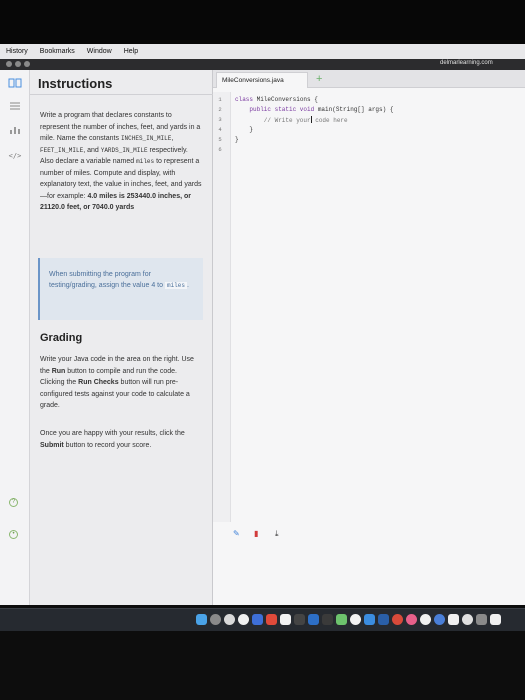 This screenshot has width=525, height=700. I want to click on line-number: 4, so click(220, 129).